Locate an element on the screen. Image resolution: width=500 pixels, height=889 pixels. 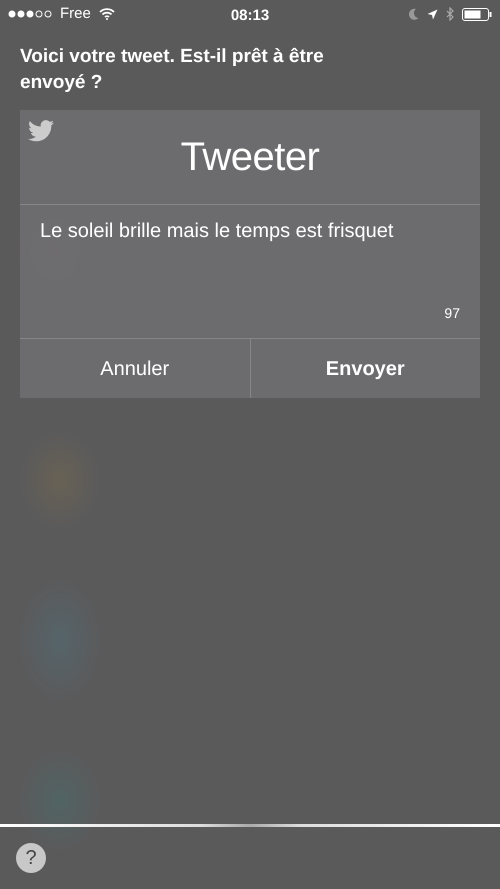
siri-prompt: Voici votre tweet. Est-il prêt à être envoyé ? is located at coordinates (172, 70).